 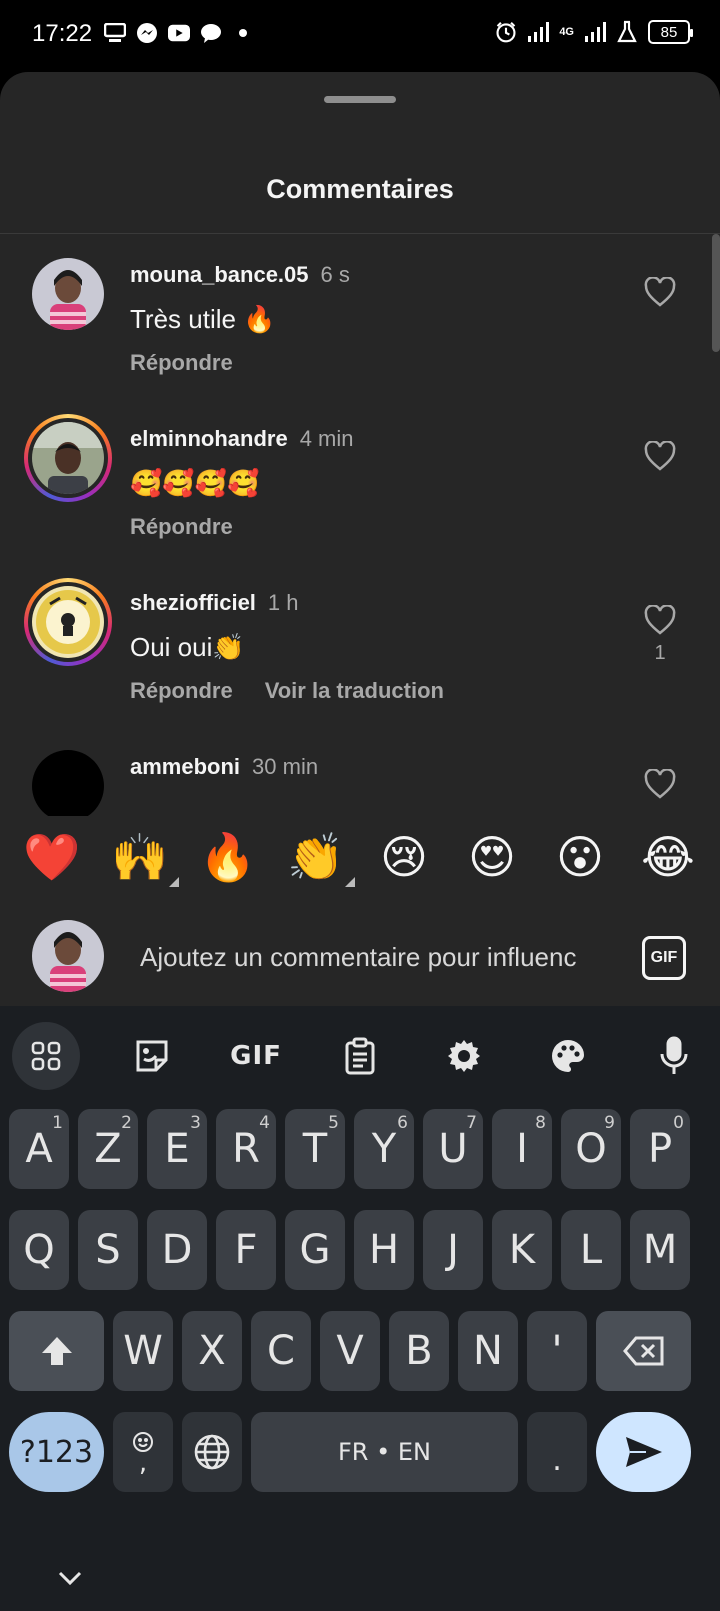 I want to click on backspace-icon, so click(x=642, y=1351).